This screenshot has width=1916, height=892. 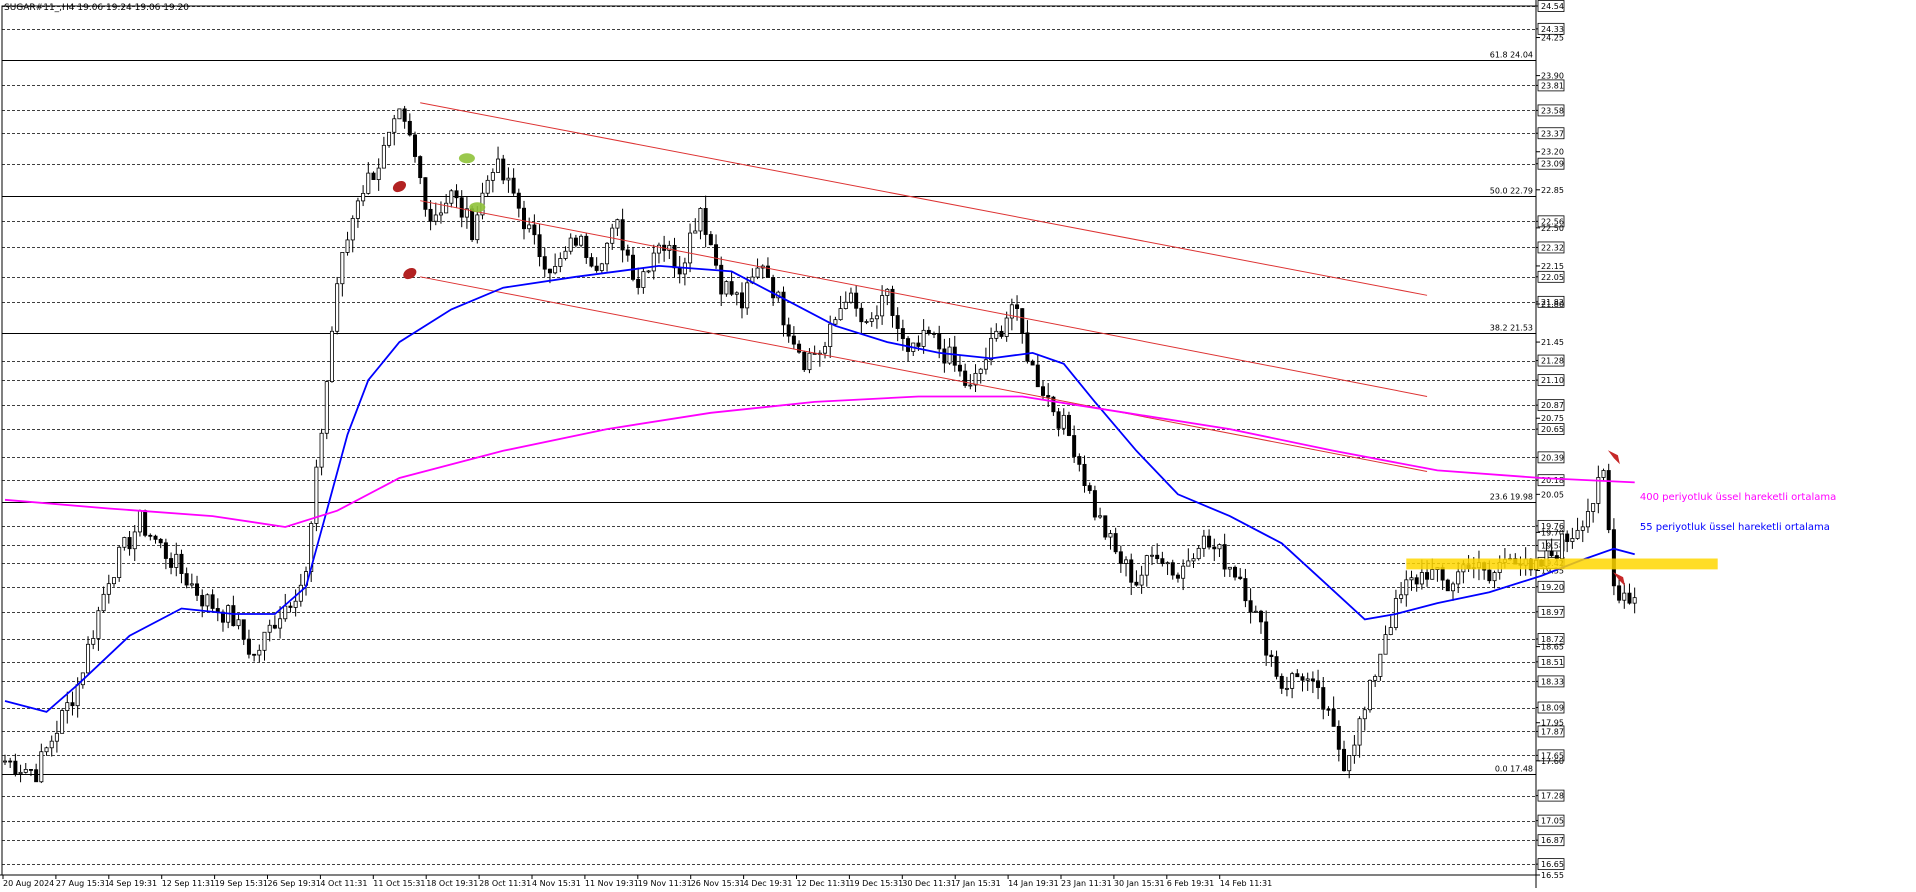 What do you see at coordinates (97, 8) in the screenshot?
I see `symbol-info: SUGAR#11_,H4 19.06 19.24 19.06 19.20` at bounding box center [97, 8].